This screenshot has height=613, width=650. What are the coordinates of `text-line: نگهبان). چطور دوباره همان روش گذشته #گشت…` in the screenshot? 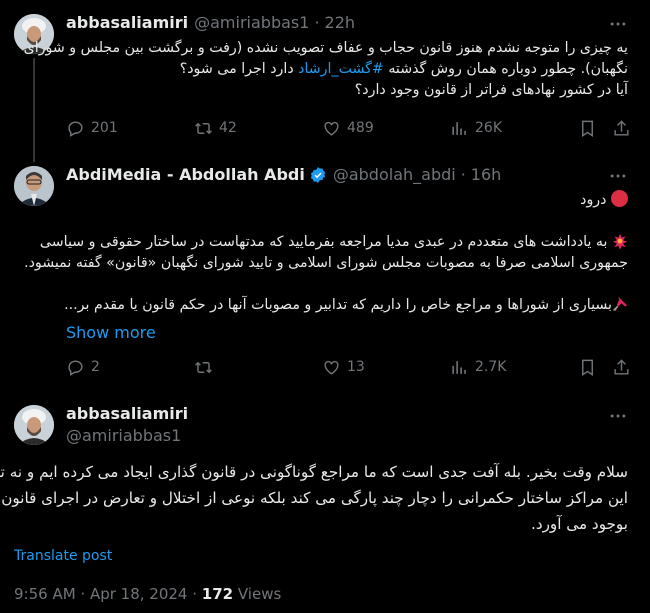 It's located at (326, 69).